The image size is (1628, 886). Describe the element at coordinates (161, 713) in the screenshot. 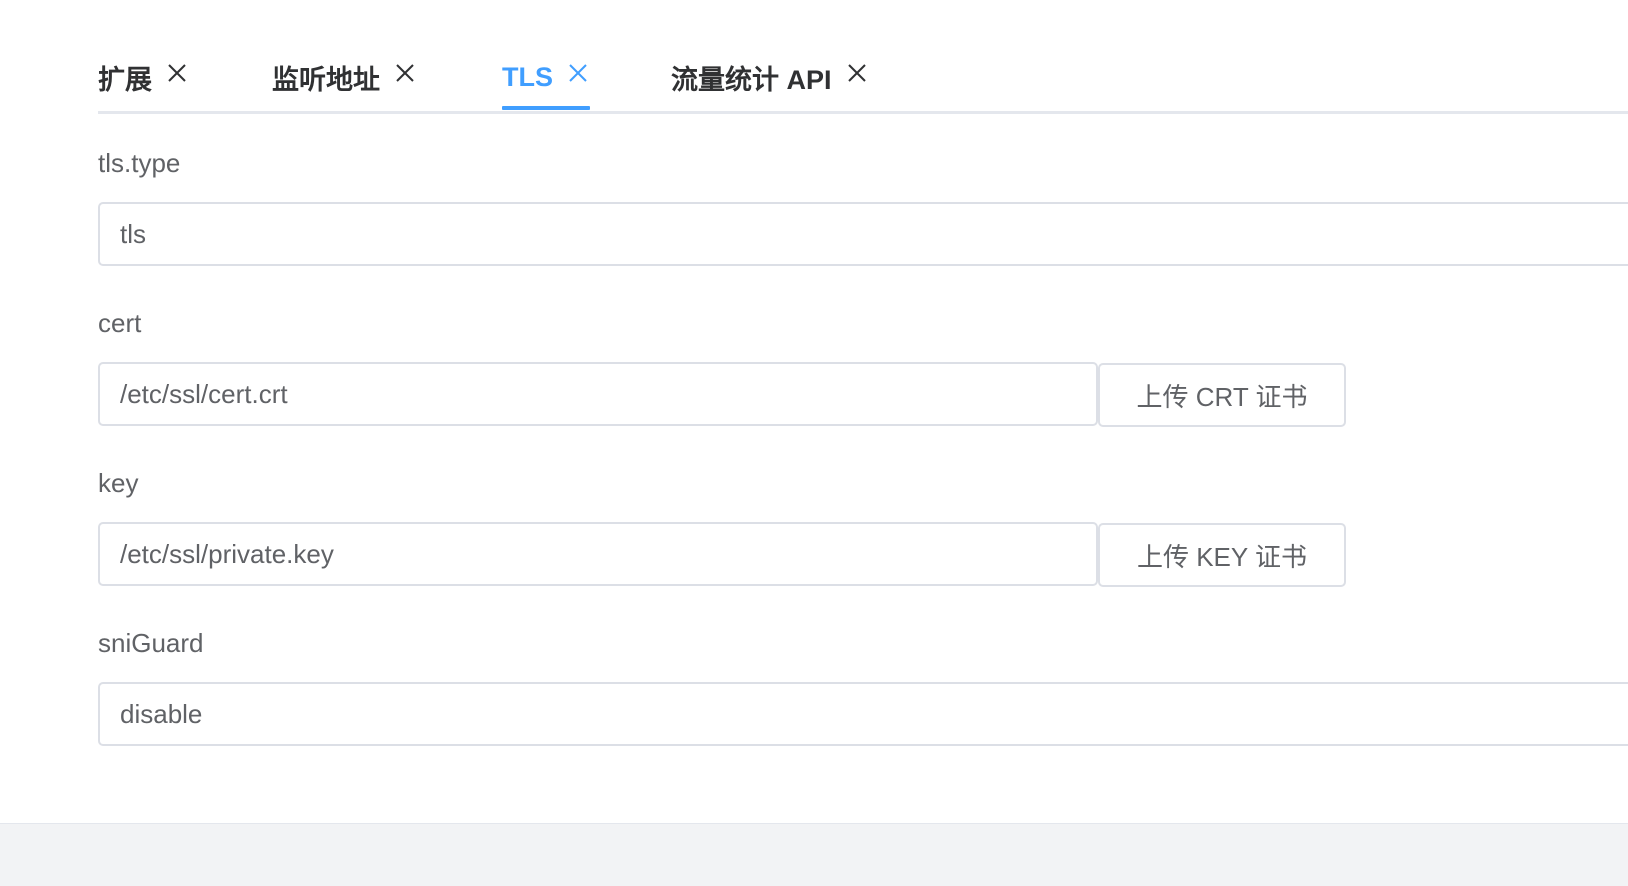

I see `sni-guard-value: disable` at that location.